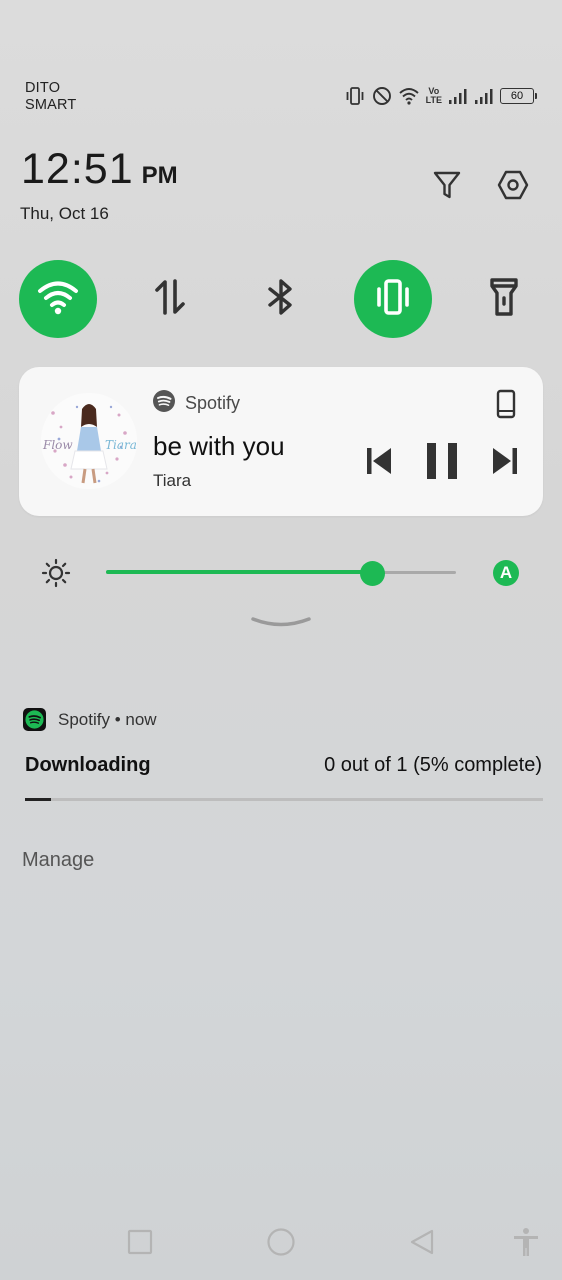 Image resolution: width=562 pixels, height=1280 pixels. I want to click on accessibility-icon, so click(526, 1244).